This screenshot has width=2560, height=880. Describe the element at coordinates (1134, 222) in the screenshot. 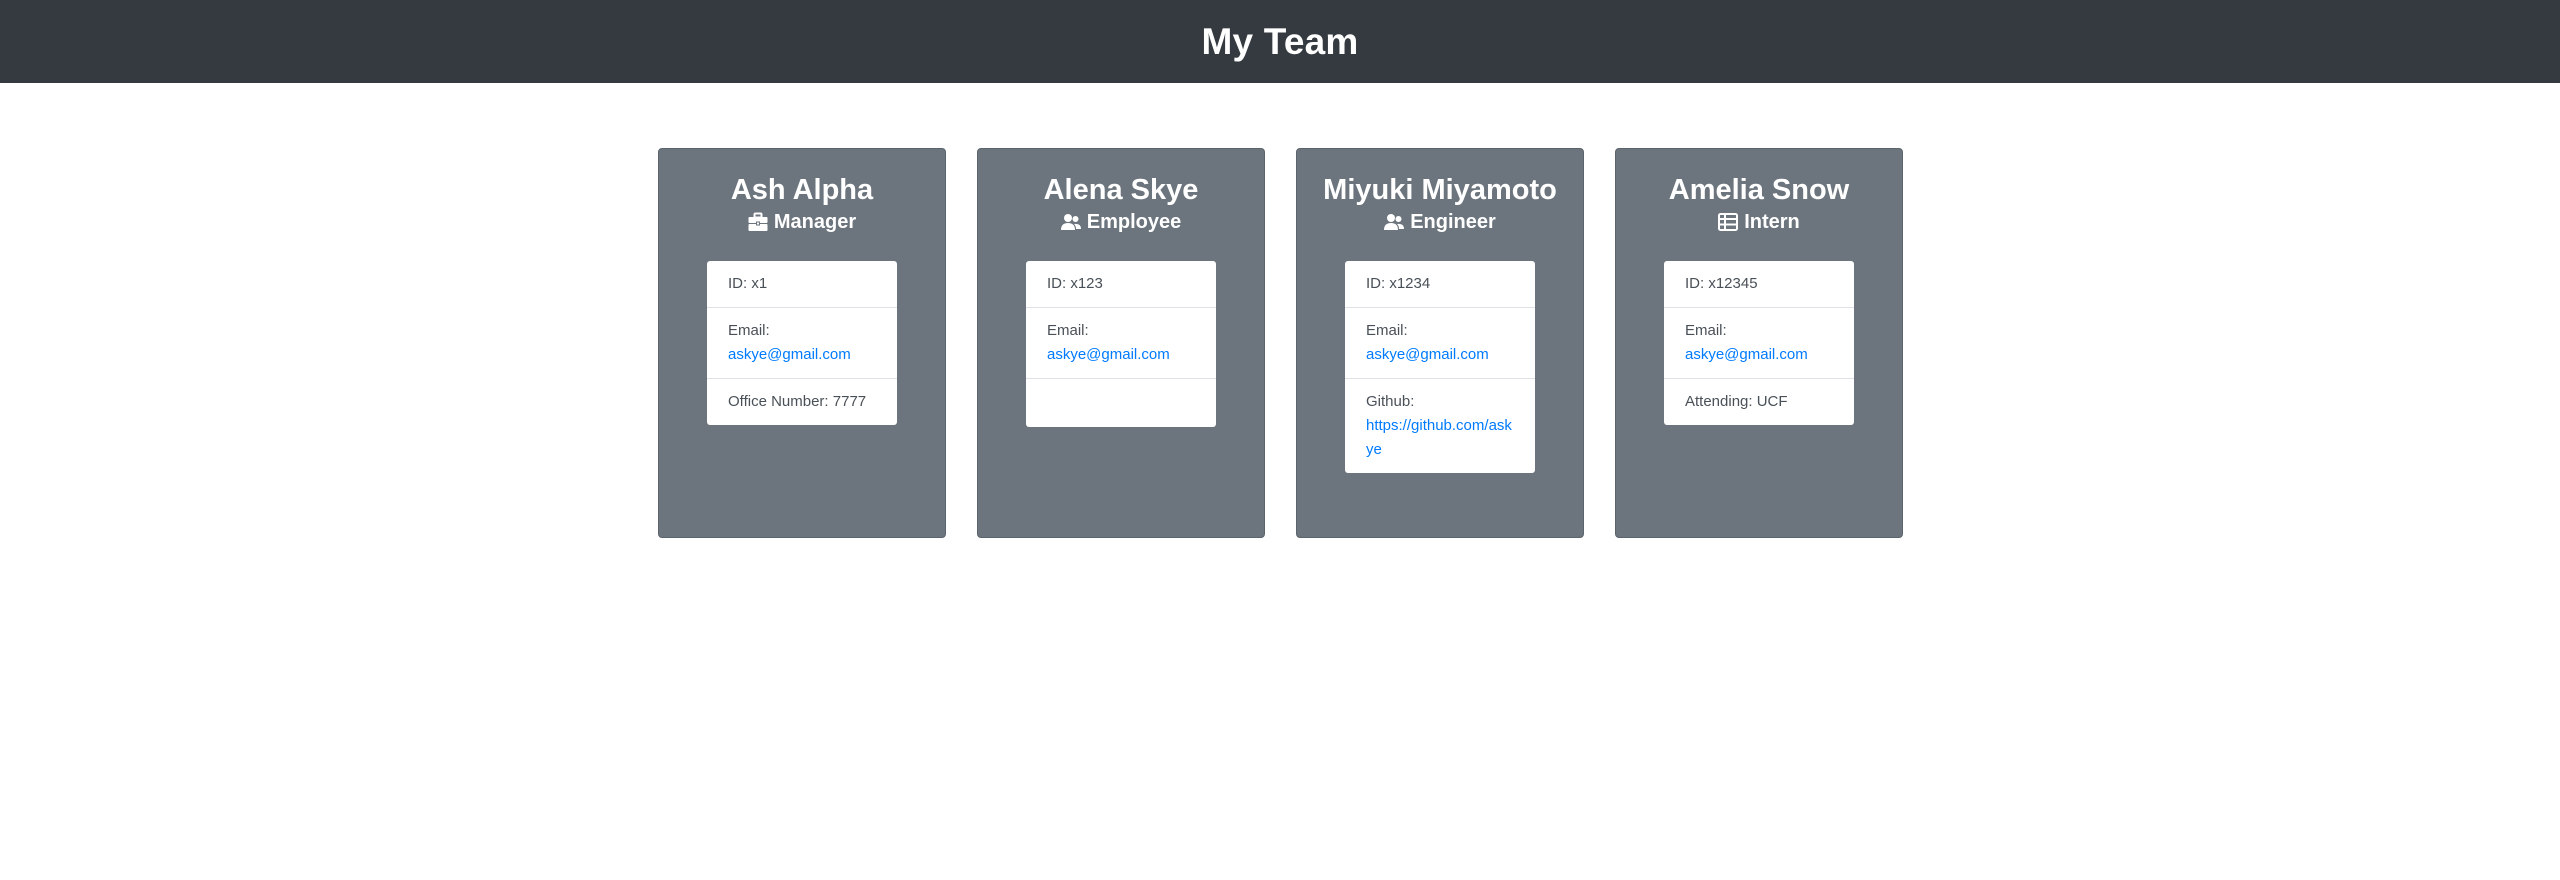

I see `role-label: Employee` at that location.